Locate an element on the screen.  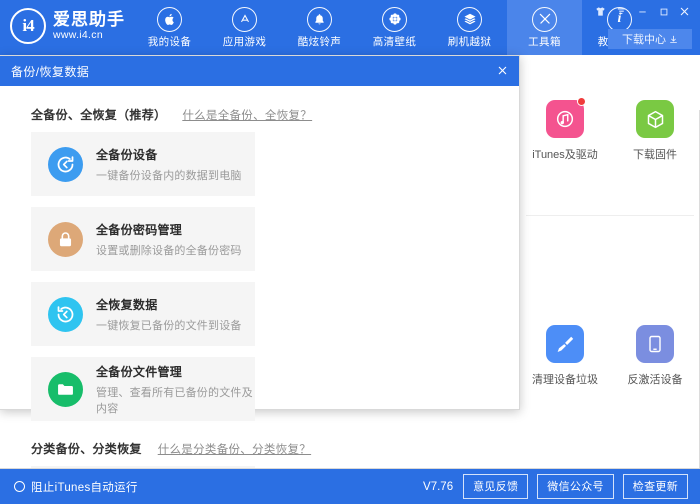
card-backup-file-manage: 全备份文件管理 管理、查看所有已备份的文件及内容 is located at coordinates (143, 389).